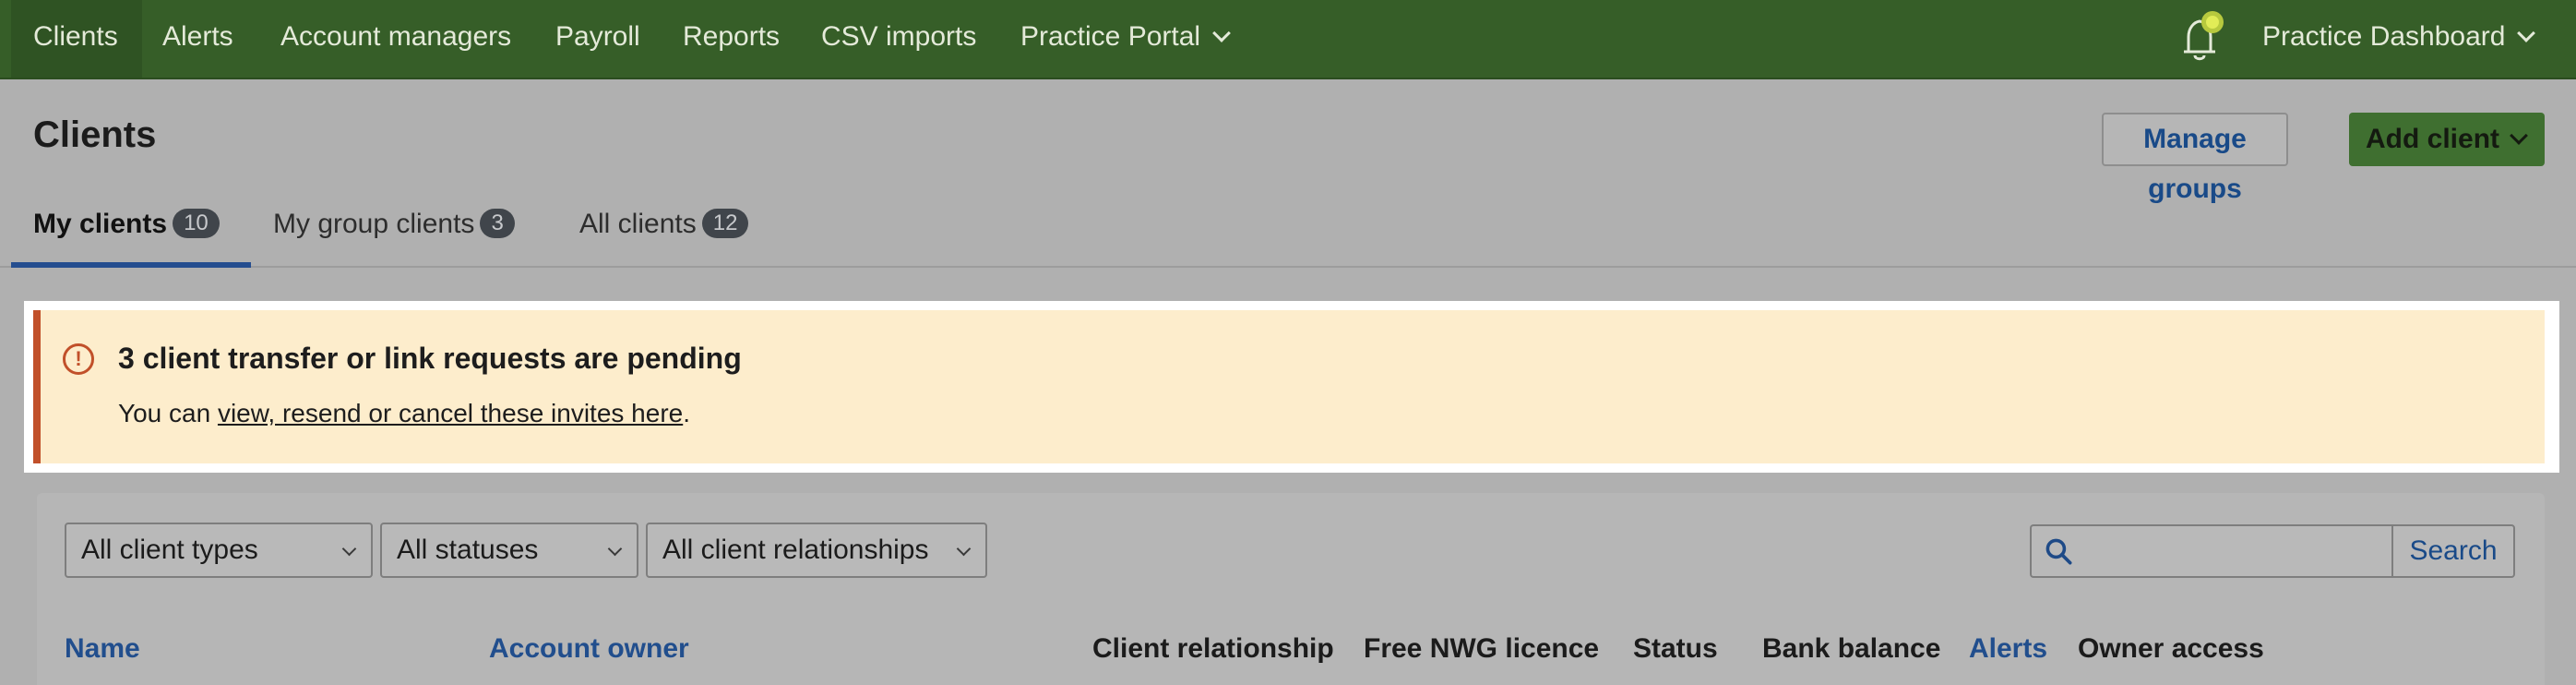 The image size is (2576, 685). I want to click on notification-bell-icon, so click(2203, 37).